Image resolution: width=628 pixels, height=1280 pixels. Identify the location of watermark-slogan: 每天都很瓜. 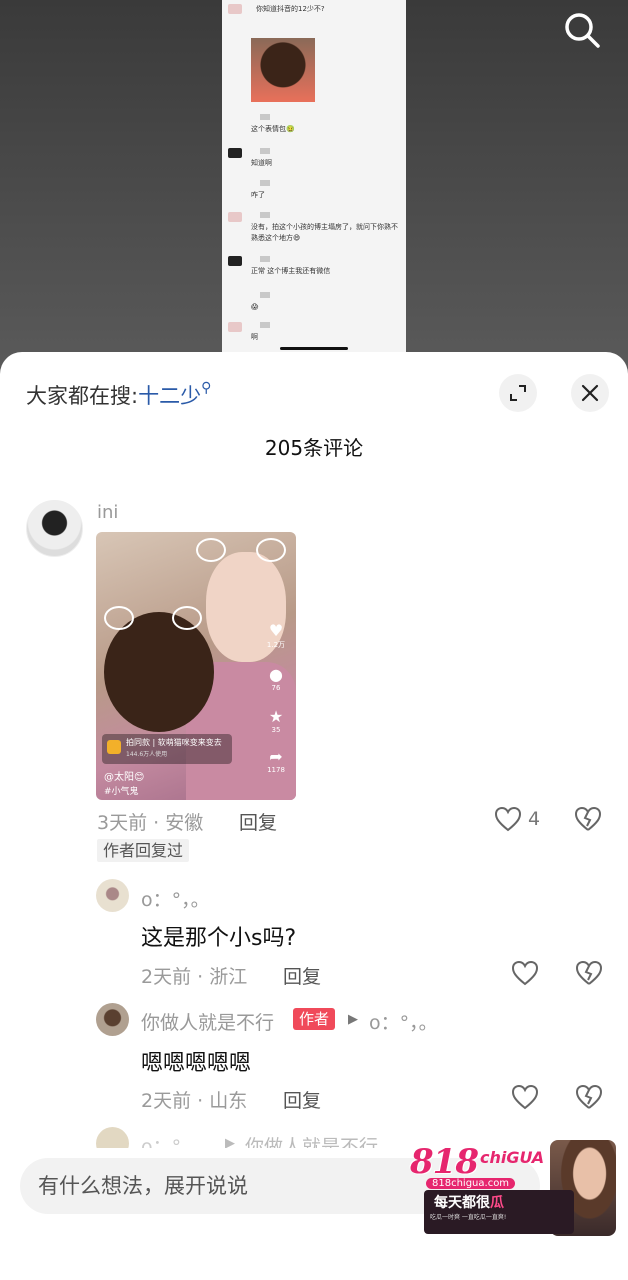
(469, 1203).